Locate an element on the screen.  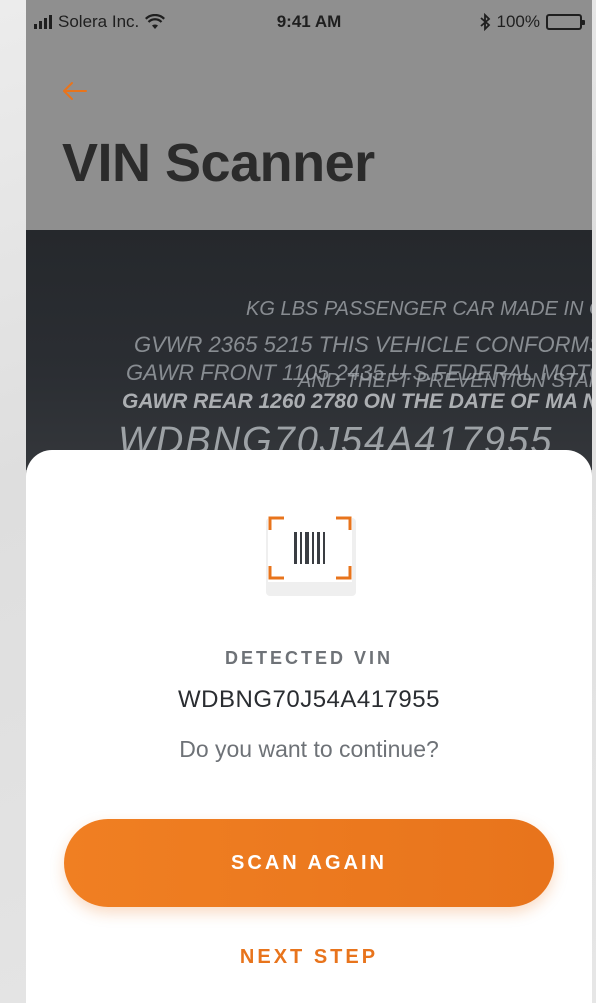
vin-value: WDBNG70J54A417955 is located at coordinates (309, 699).